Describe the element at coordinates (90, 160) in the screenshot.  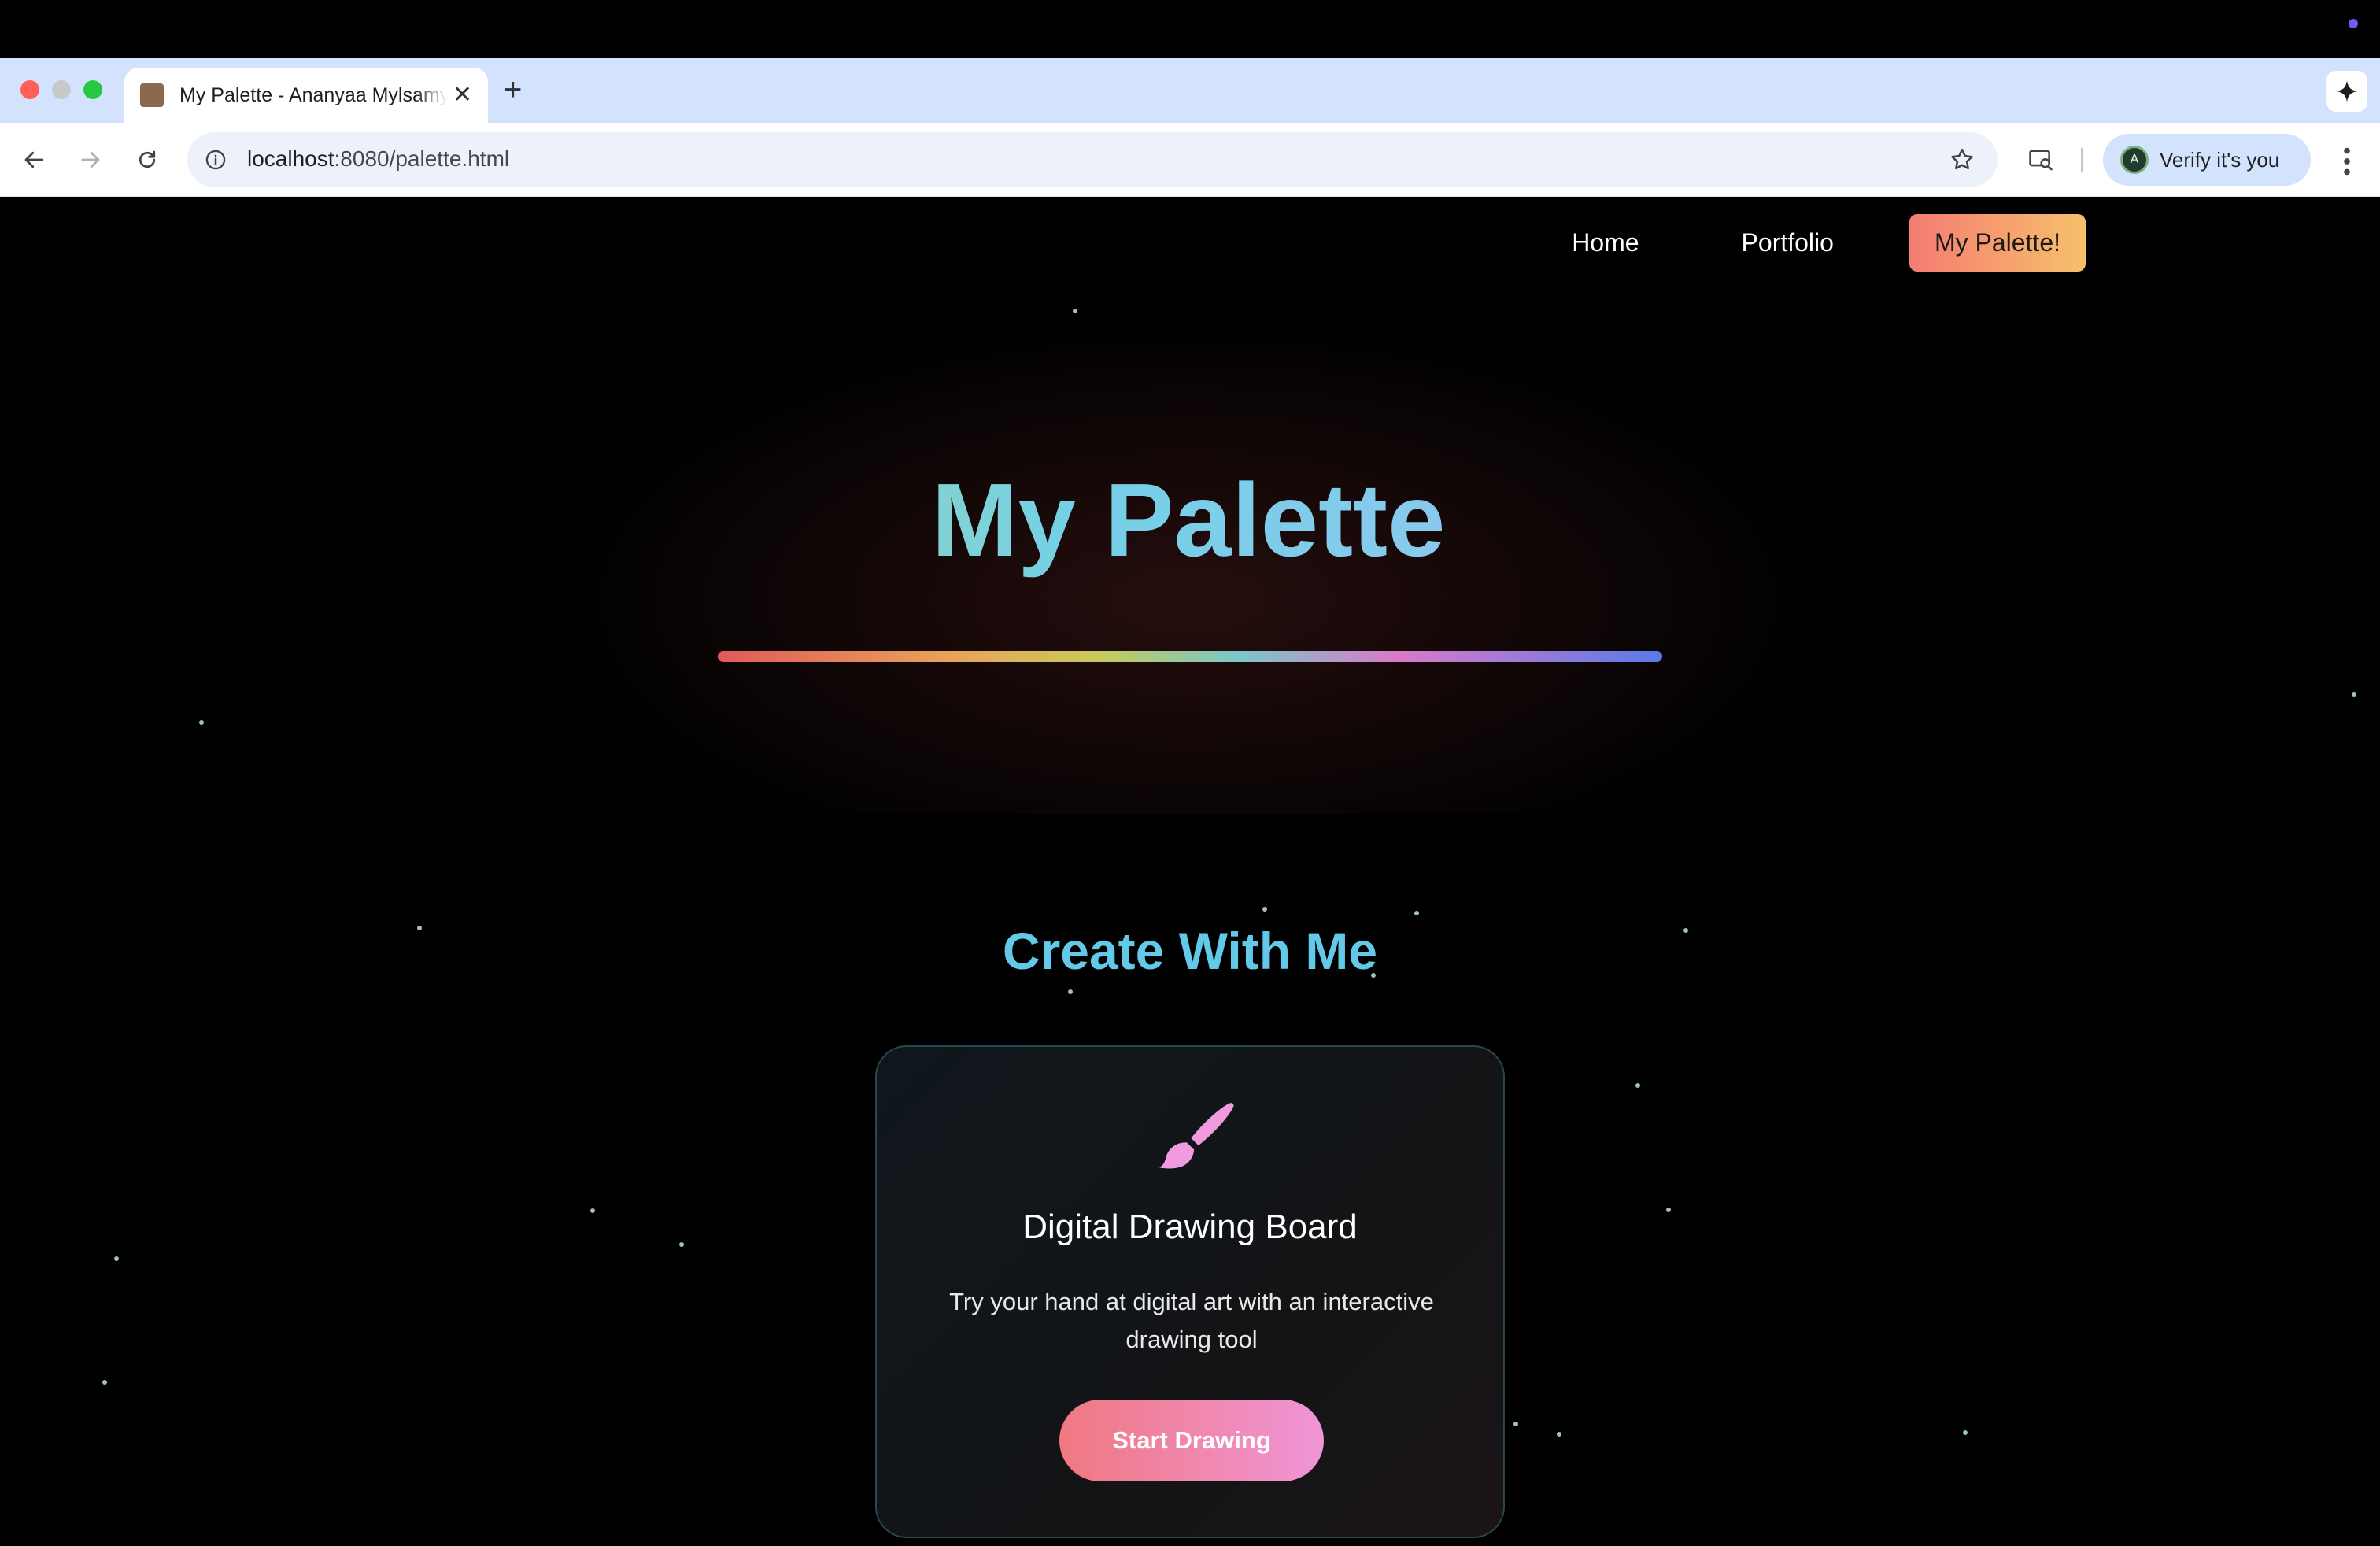
I see `forward-arrow-icon` at that location.